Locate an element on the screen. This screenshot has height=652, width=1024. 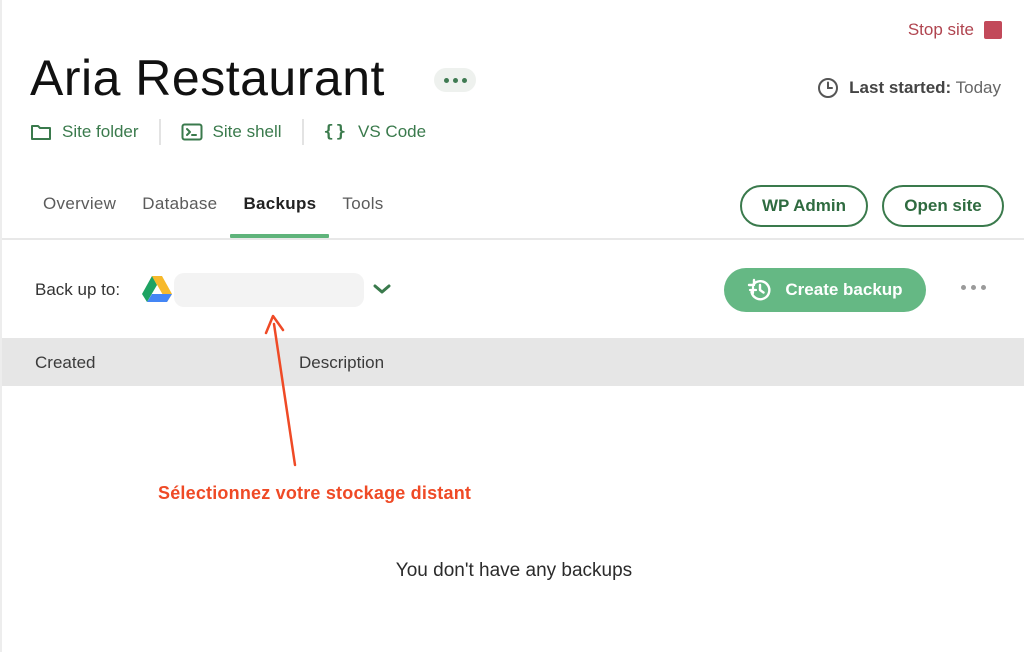
site-links: Site folder Site shell {} VS Code is located at coordinates (238, 132).